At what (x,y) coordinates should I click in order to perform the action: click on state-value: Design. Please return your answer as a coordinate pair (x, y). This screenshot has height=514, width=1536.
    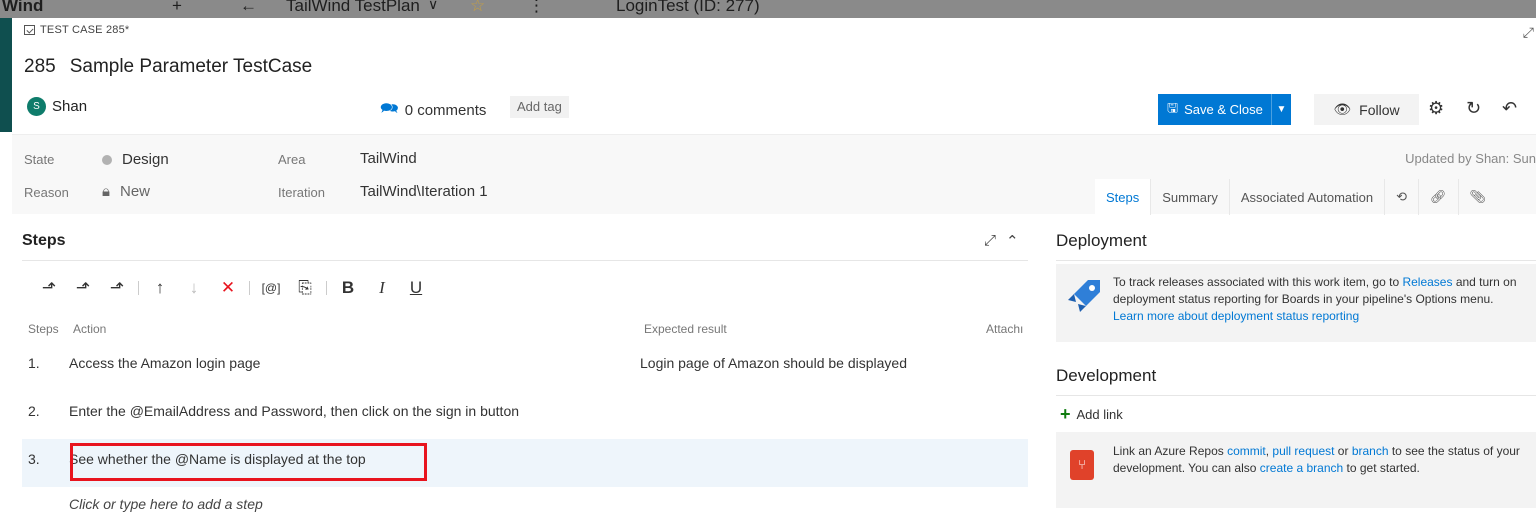
    Looking at the image, I should click on (145, 159).